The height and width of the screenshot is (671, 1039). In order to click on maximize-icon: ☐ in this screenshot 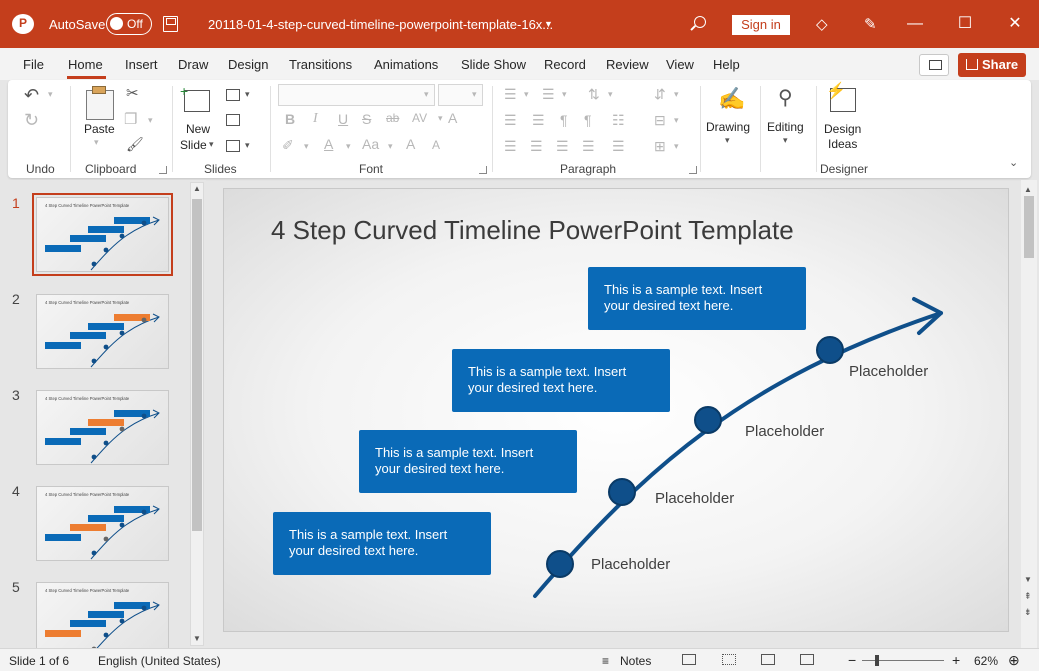, I will do `click(965, 24)`.